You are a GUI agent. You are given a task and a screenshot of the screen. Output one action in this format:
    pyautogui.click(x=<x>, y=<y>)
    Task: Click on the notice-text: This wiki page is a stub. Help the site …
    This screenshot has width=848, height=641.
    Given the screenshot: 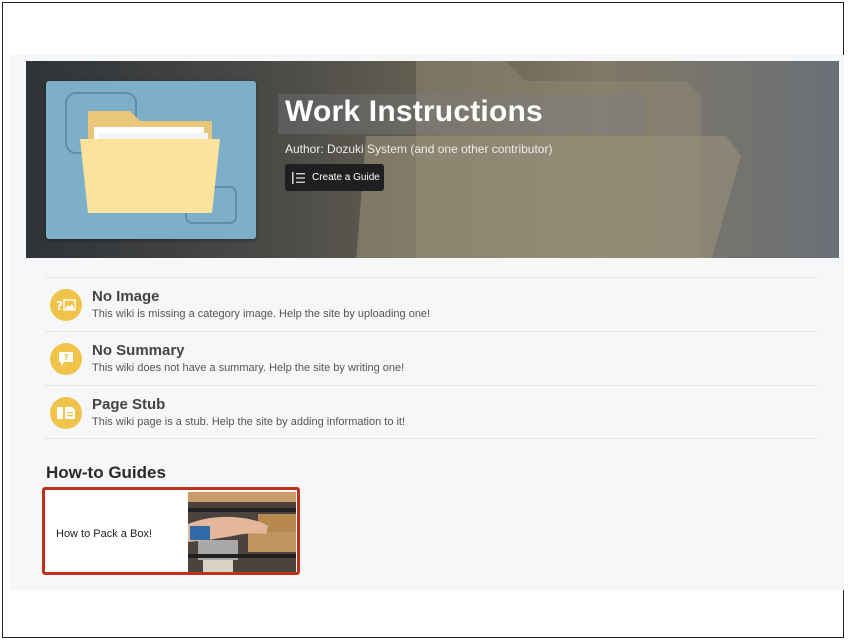 What is the action you would take?
    pyautogui.click(x=249, y=422)
    